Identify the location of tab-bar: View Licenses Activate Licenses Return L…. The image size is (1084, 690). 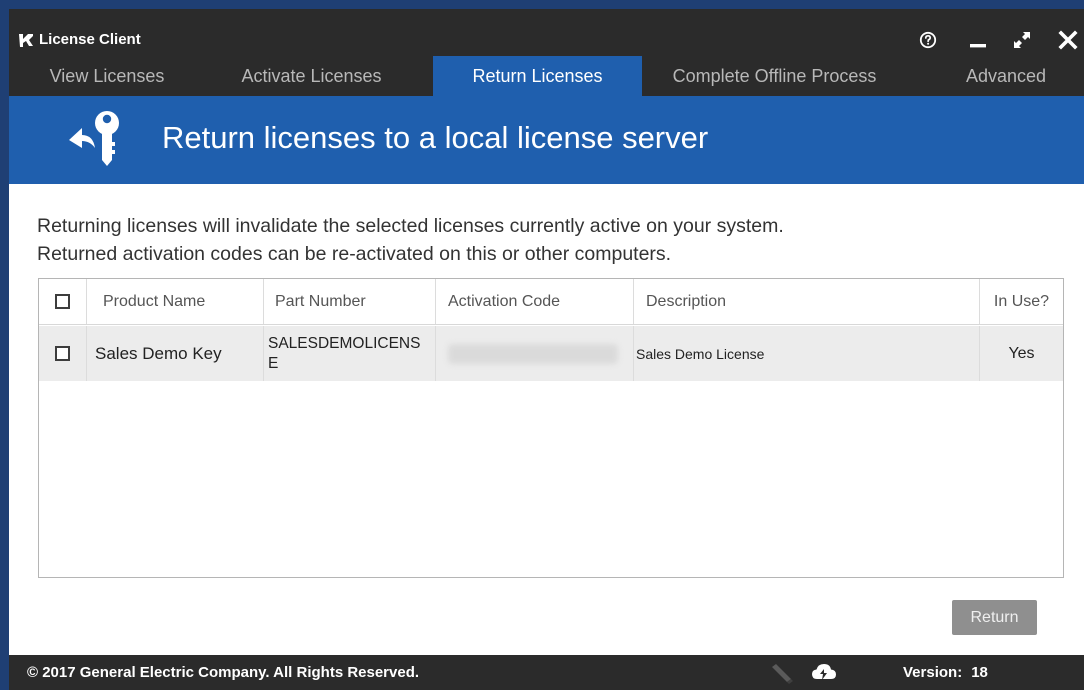
(546, 76).